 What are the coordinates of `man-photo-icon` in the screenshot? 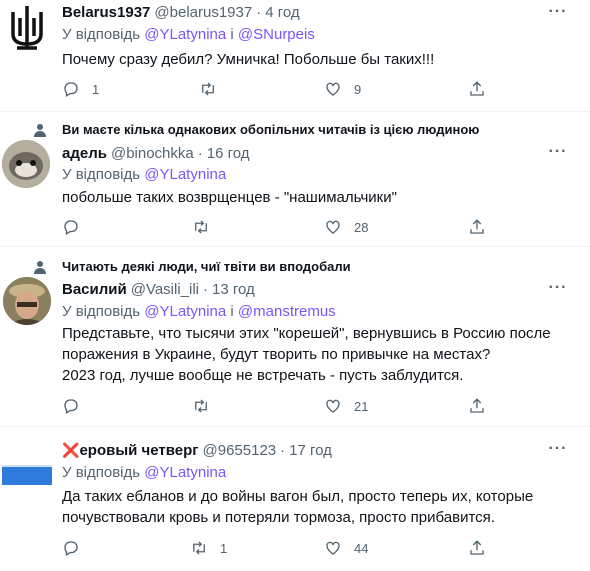 It's located at (27, 301).